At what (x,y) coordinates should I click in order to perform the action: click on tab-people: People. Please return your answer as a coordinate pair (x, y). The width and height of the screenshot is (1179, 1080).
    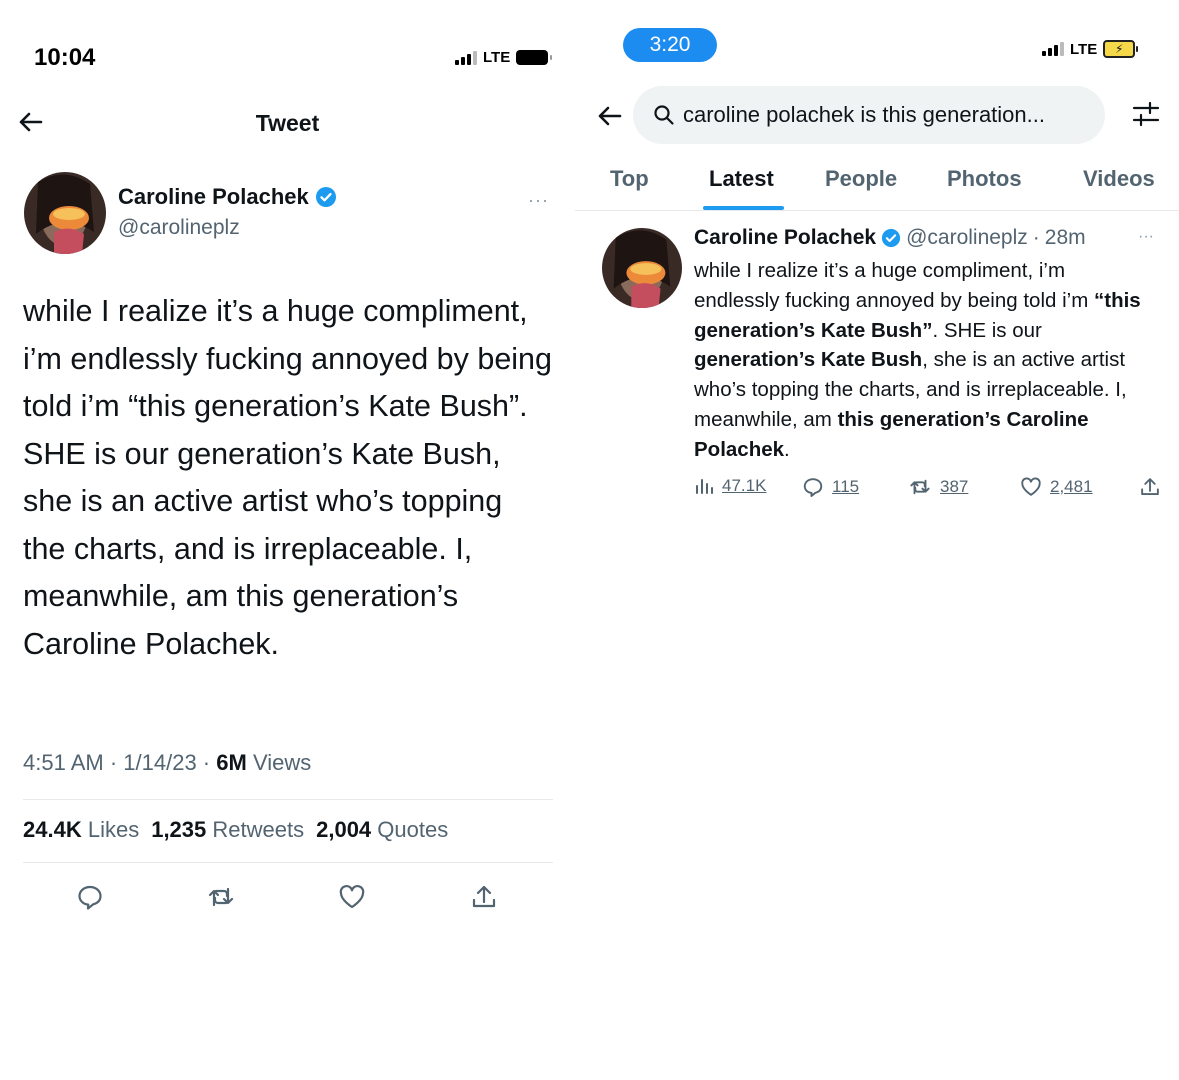
    Looking at the image, I should click on (861, 179).